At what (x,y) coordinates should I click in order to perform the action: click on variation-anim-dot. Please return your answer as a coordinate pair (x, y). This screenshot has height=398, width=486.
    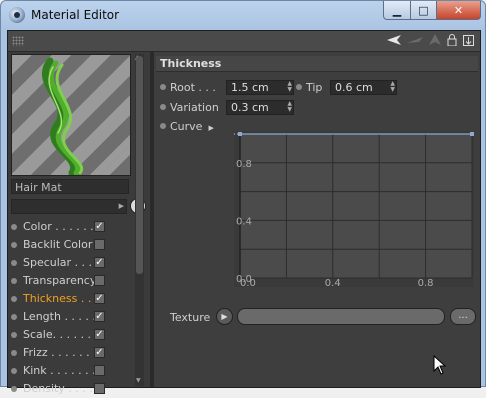
    Looking at the image, I should click on (163, 107).